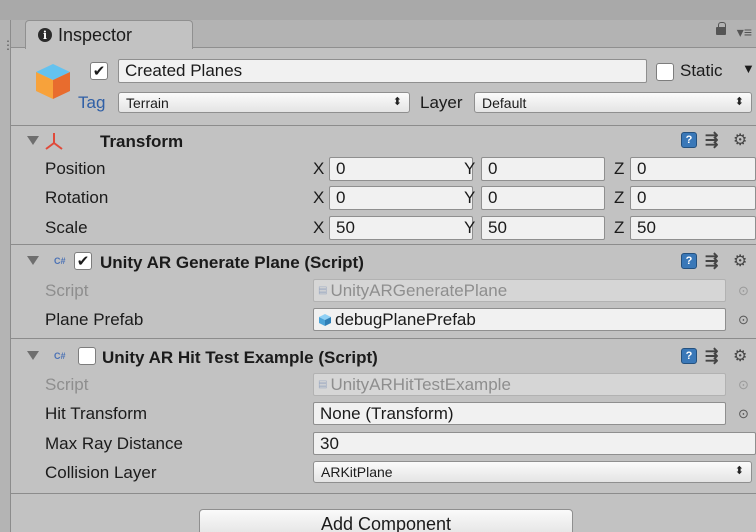 This screenshot has width=756, height=532. What do you see at coordinates (382, 71) in the screenshot?
I see `object-name-field: Created Planes` at bounding box center [382, 71].